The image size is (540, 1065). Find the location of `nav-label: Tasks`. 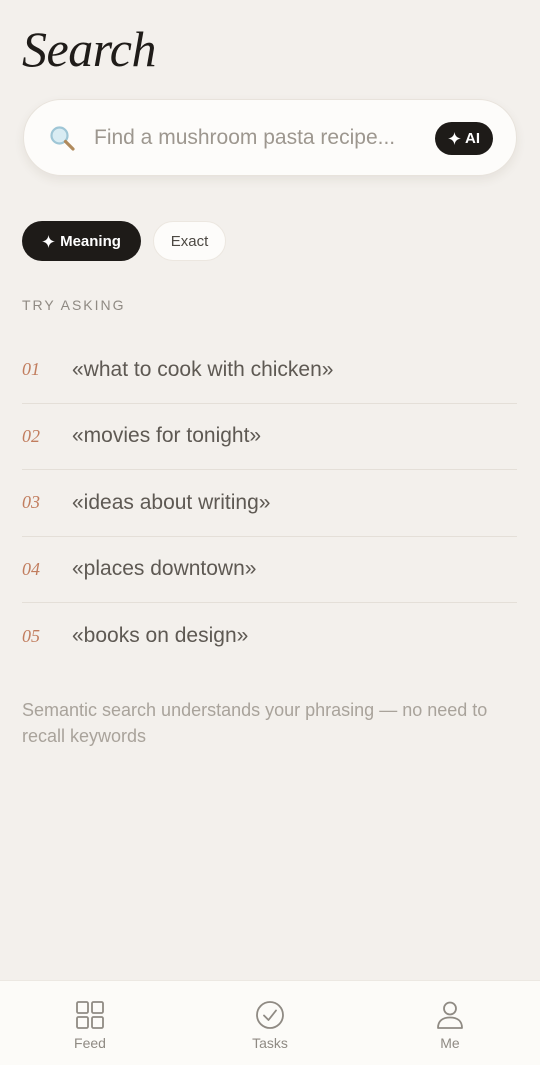

nav-label: Tasks is located at coordinates (270, 1043).